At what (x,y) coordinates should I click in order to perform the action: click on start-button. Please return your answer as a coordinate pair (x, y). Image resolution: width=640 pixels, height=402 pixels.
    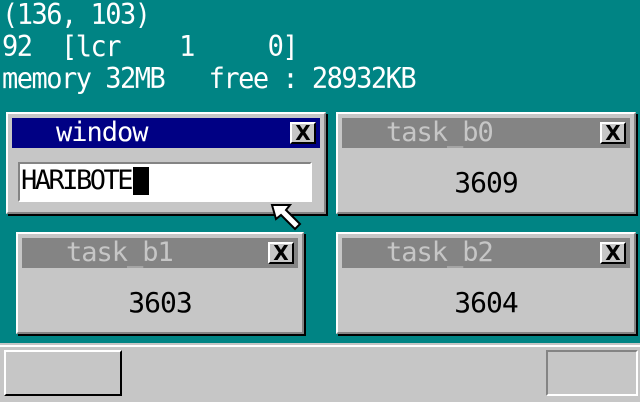
    Looking at the image, I should click on (63, 373).